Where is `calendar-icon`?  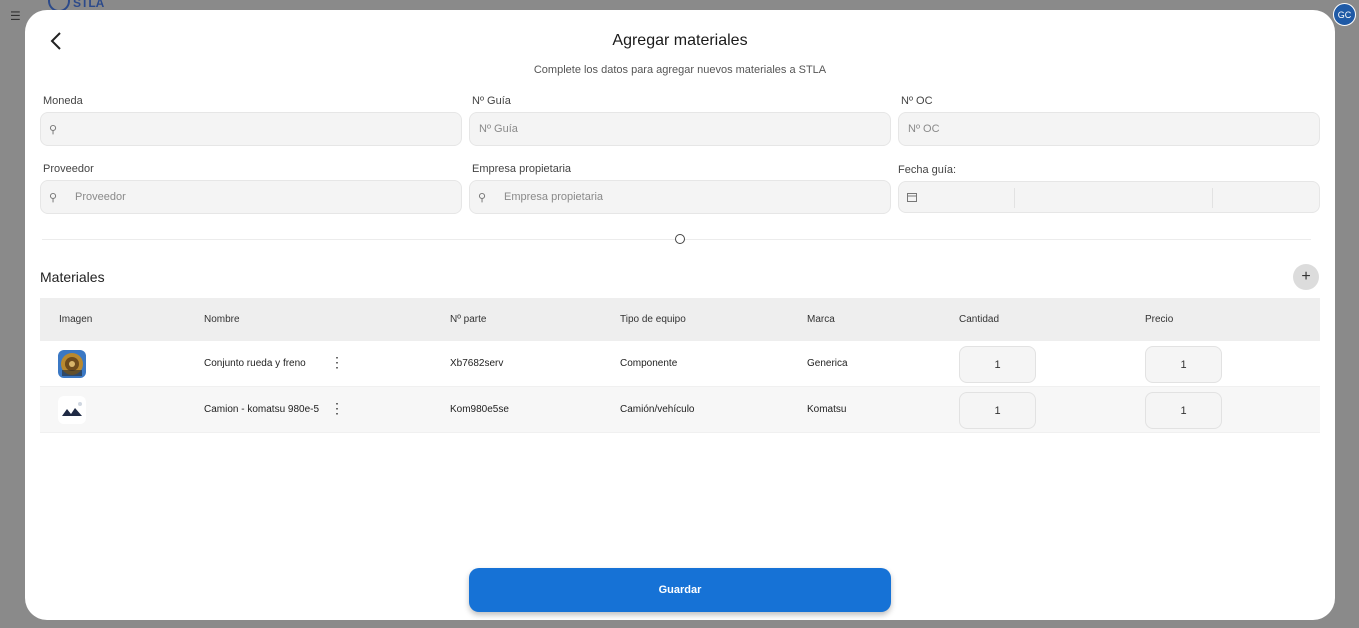
calendar-icon is located at coordinates (914, 197).